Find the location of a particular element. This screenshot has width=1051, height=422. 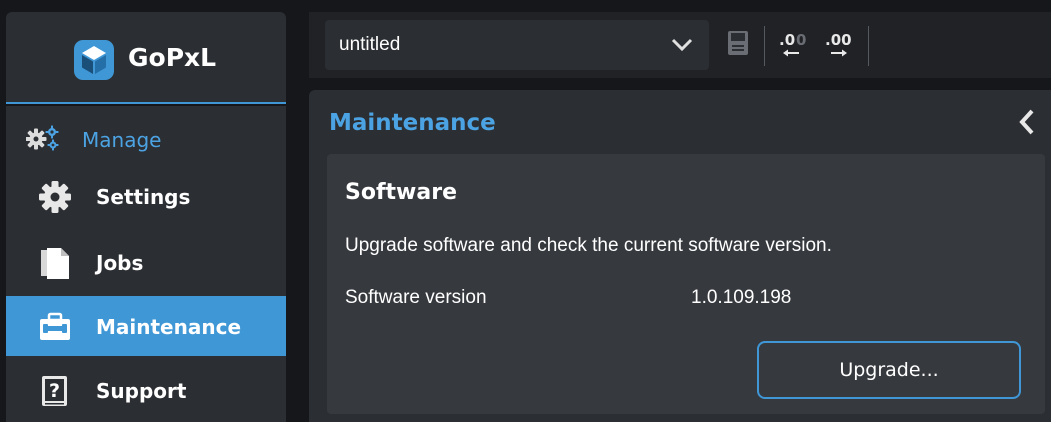

sidebar-item-support: ? Support is located at coordinates (146, 390).